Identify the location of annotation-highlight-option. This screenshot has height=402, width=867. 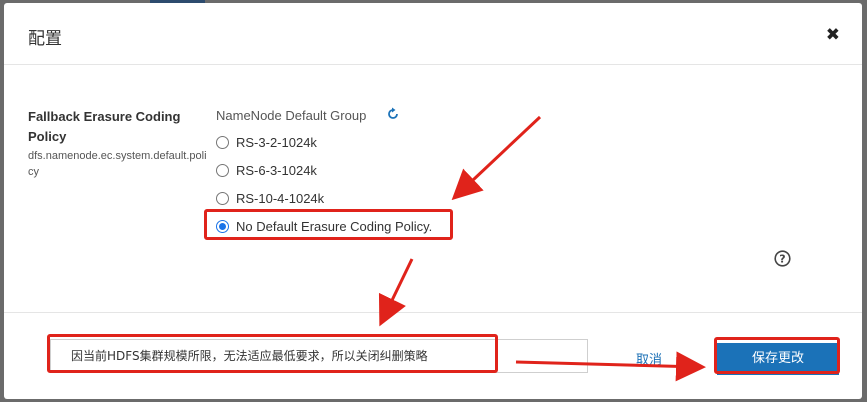
(328, 224).